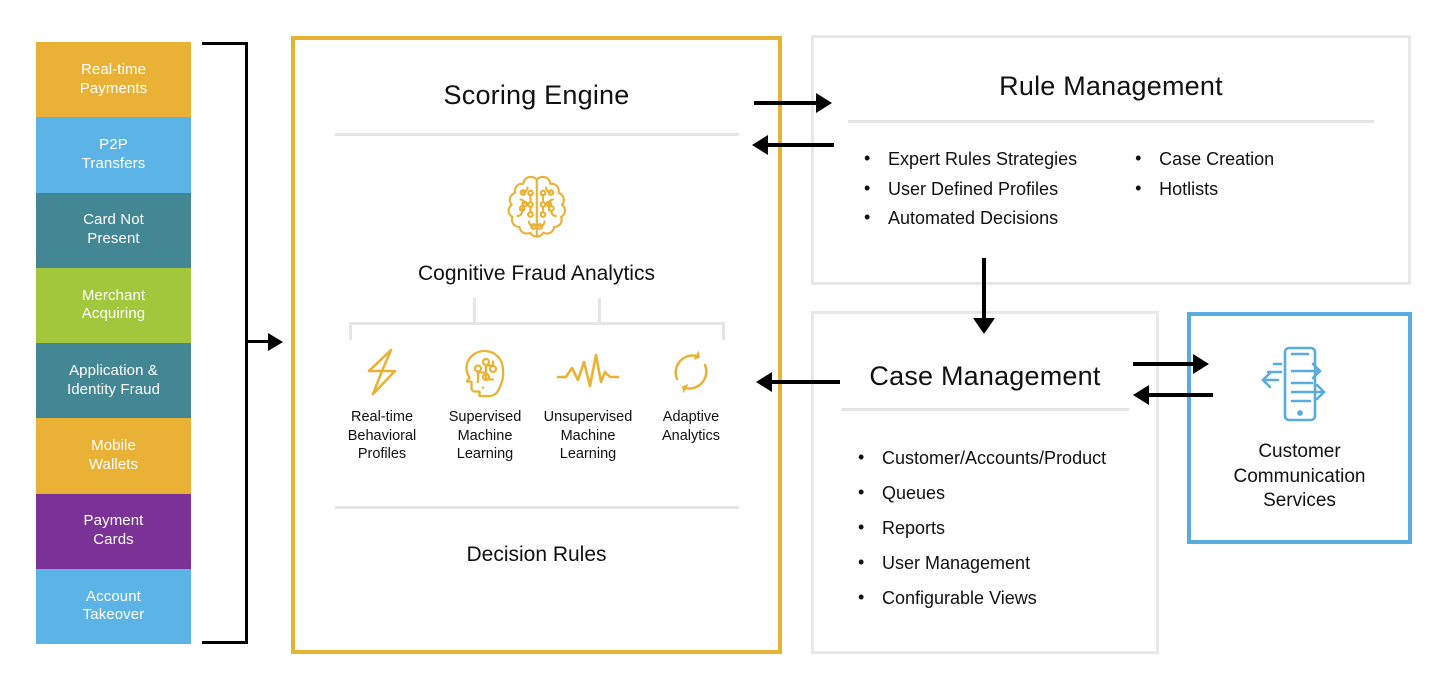 Image resolution: width=1450 pixels, height=684 pixels. Describe the element at coordinates (1203, 159) in the screenshot. I see `list-item: Case Creation` at that location.